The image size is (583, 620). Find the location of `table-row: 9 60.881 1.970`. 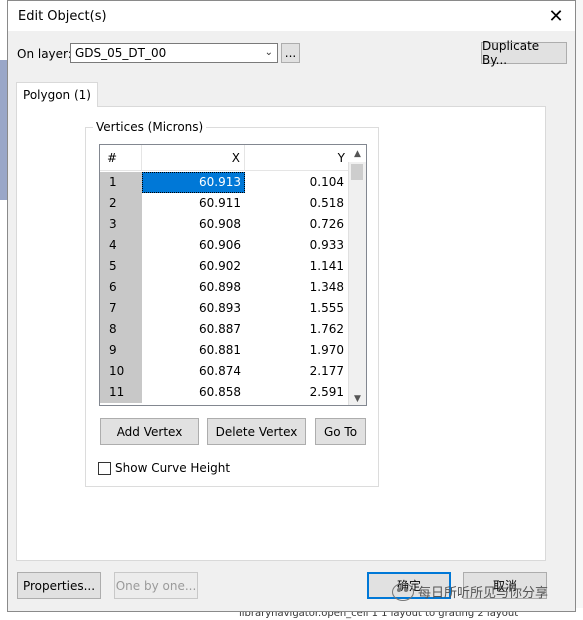

table-row: 9 60.881 1.970 is located at coordinates (225, 350).